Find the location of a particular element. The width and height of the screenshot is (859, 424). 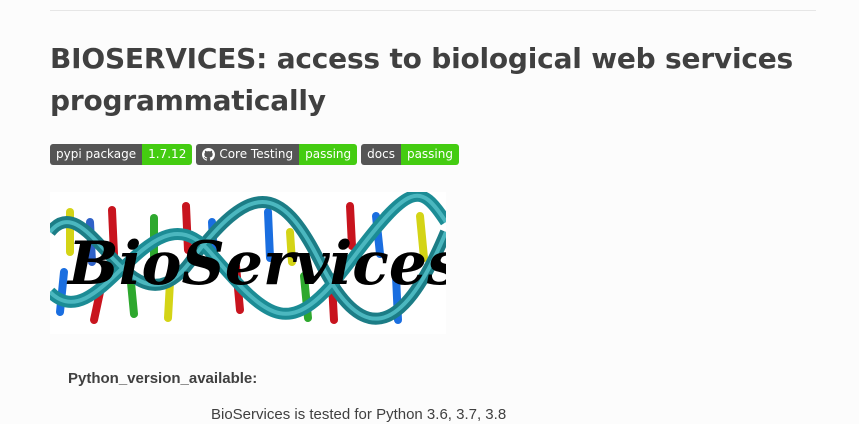

field-name: Python_version_available: is located at coordinates (163, 378).